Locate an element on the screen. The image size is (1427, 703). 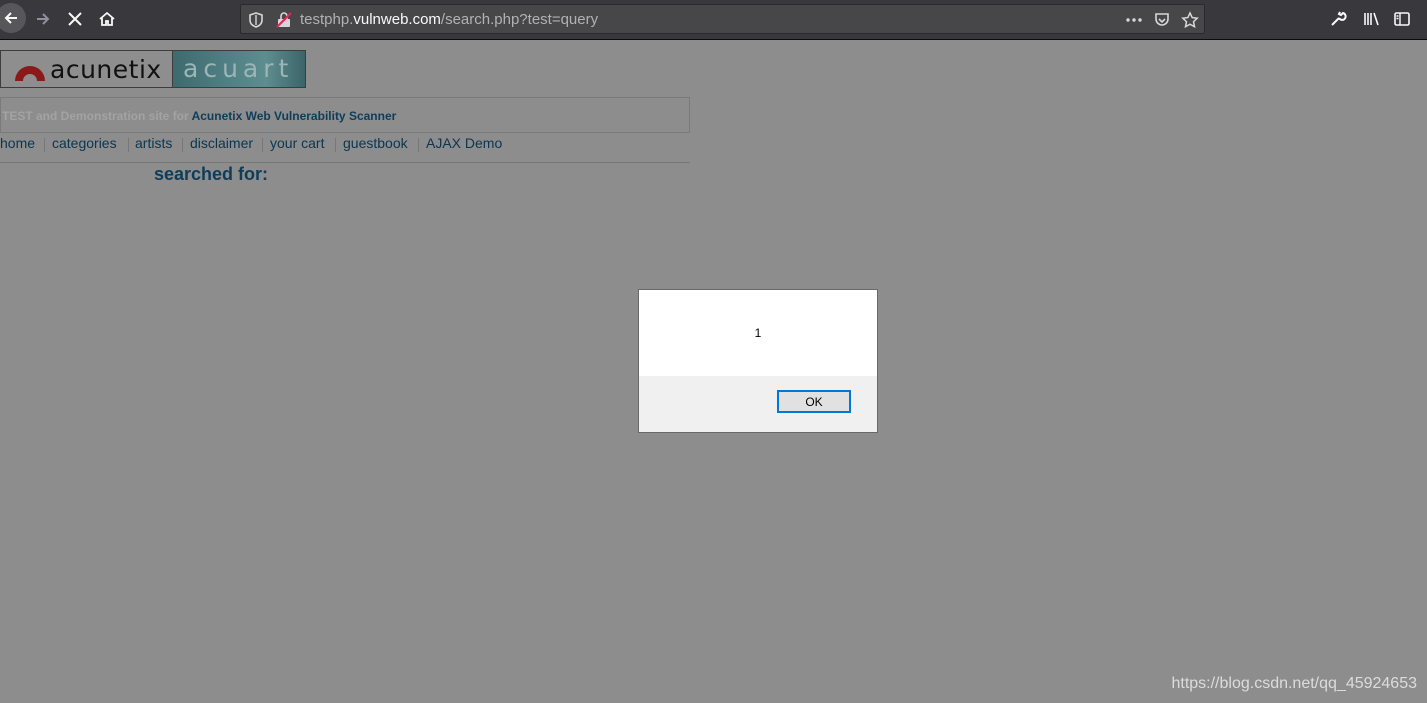
page-actions-icon is located at coordinates (1134, 20).